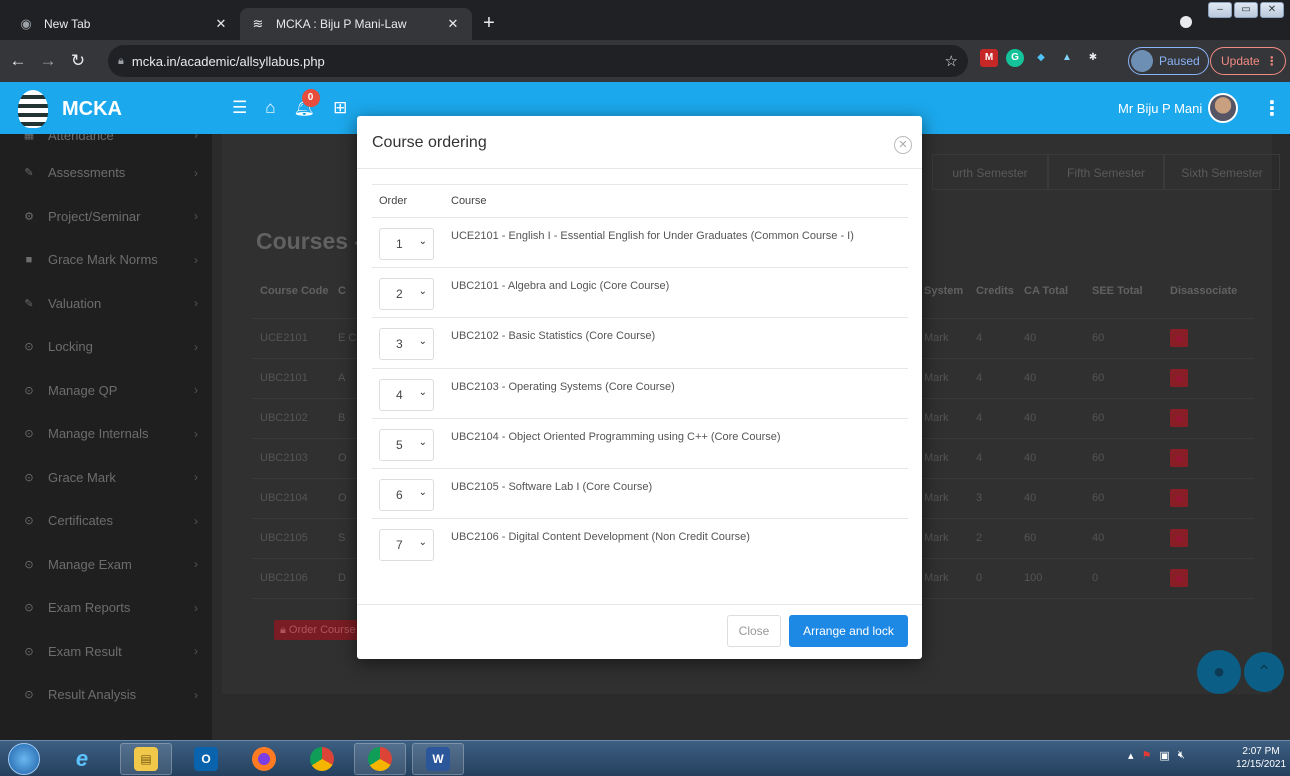 The image size is (1290, 776). Describe the element at coordinates (106, 608) in the screenshot. I see `sidebar-item-exam-reports: ⊙ Exam Reports ›` at that location.